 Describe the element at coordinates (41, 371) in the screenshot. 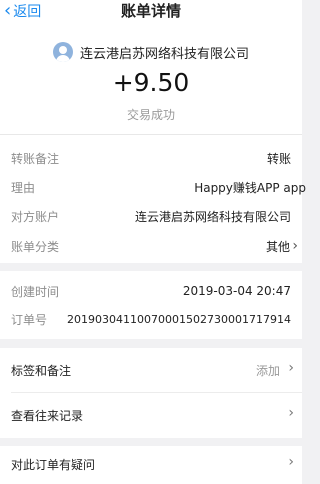

I see `action-label: 标签和备注` at that location.